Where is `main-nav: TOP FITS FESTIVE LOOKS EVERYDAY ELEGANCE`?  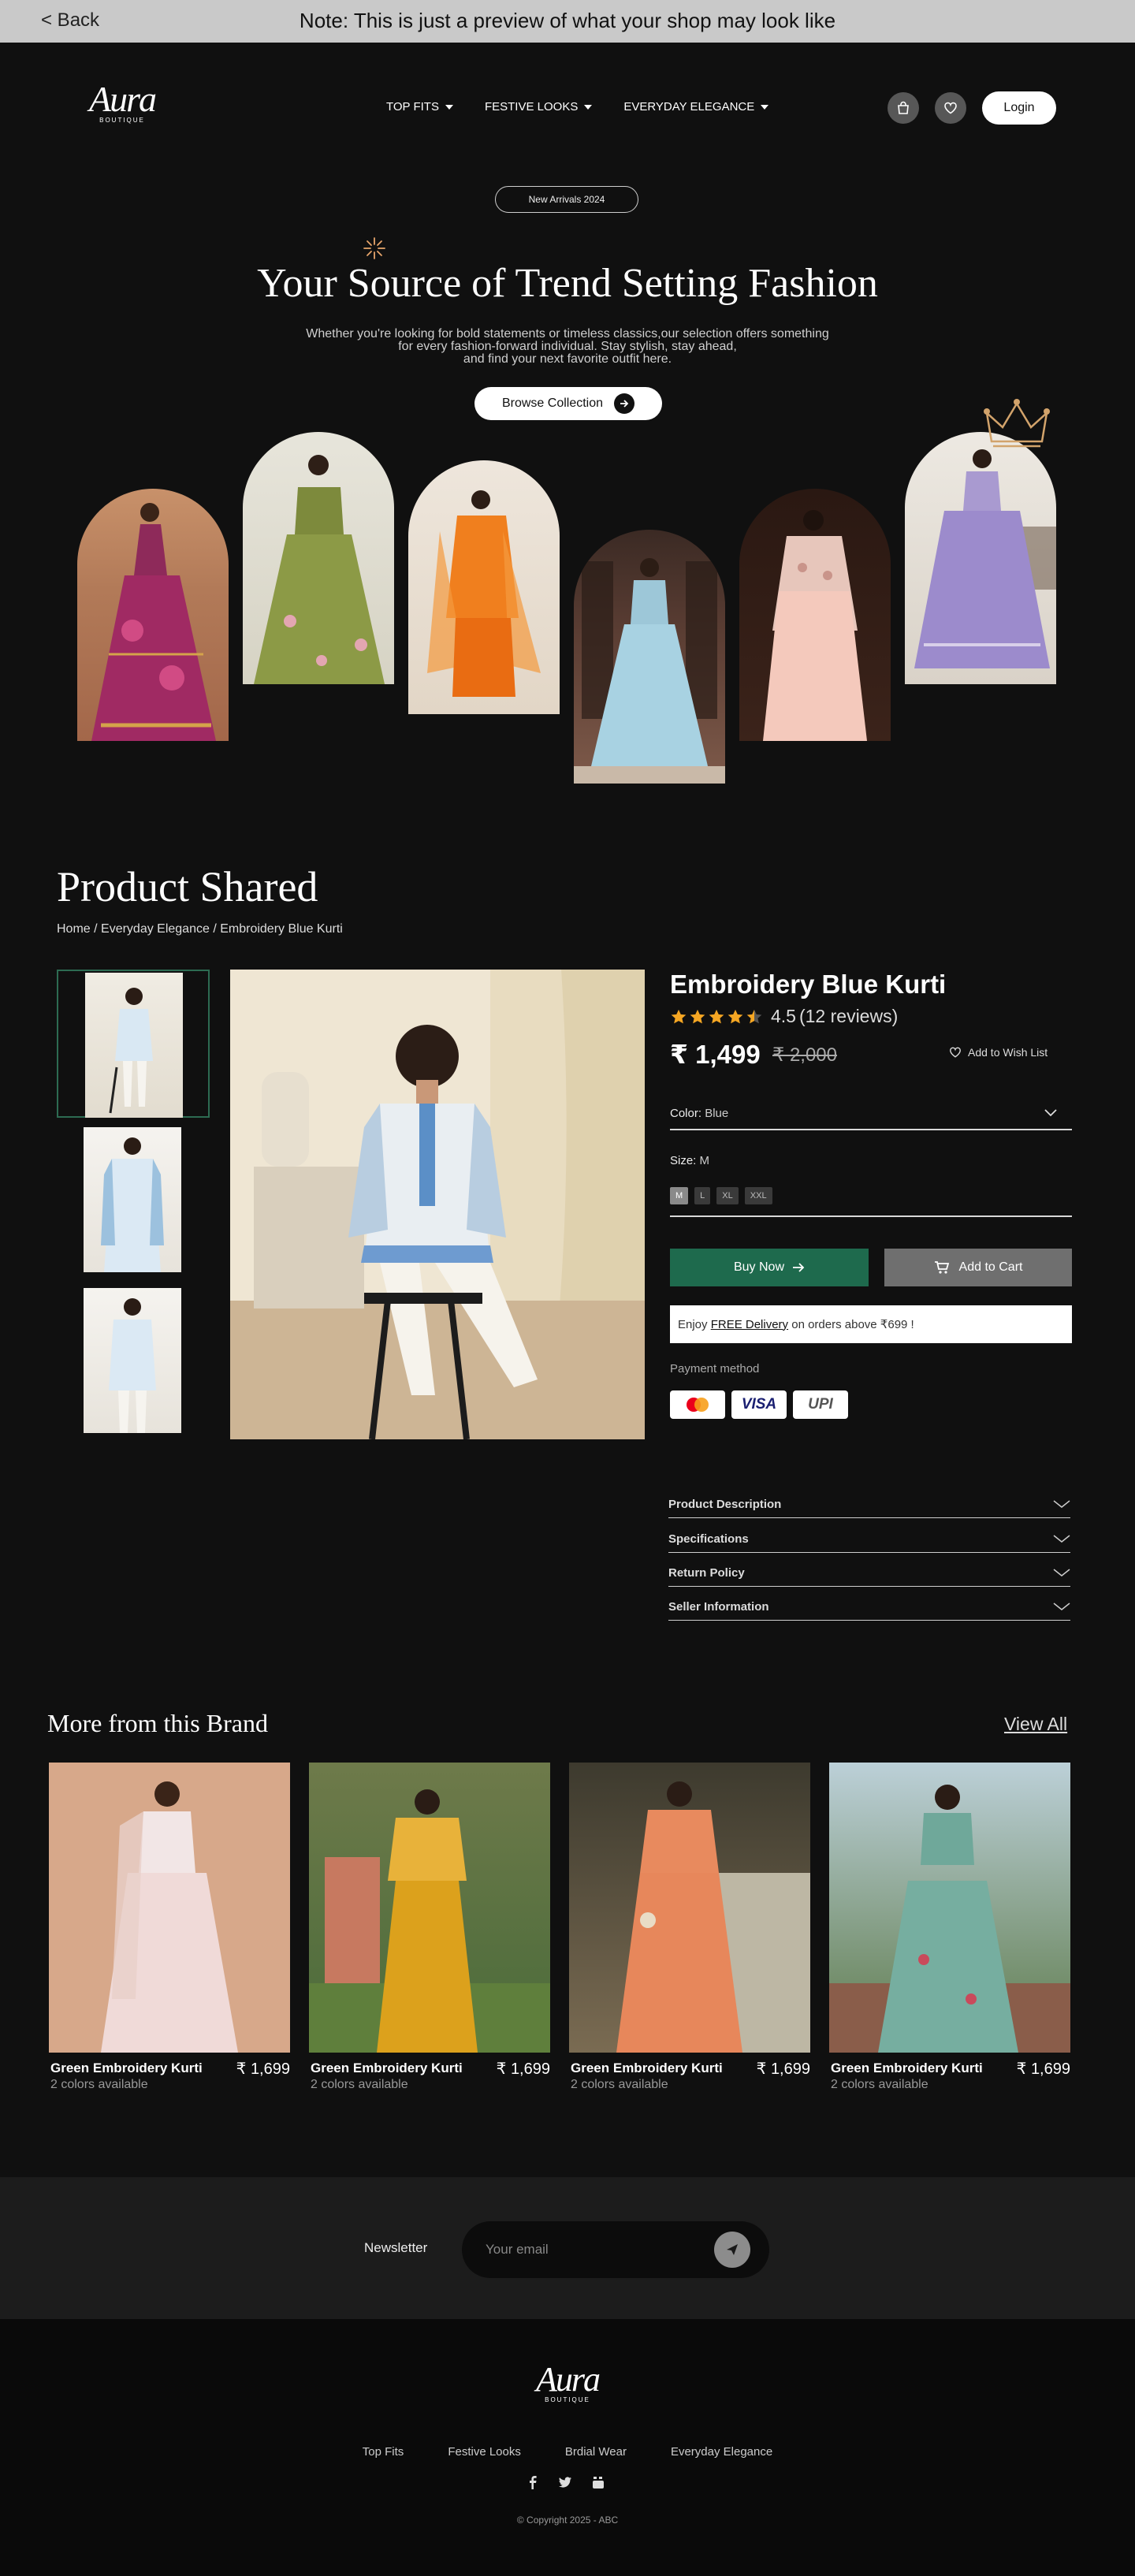 main-nav: TOP FITS FESTIVE LOOKS EVERYDAY ELEGANCE is located at coordinates (577, 107).